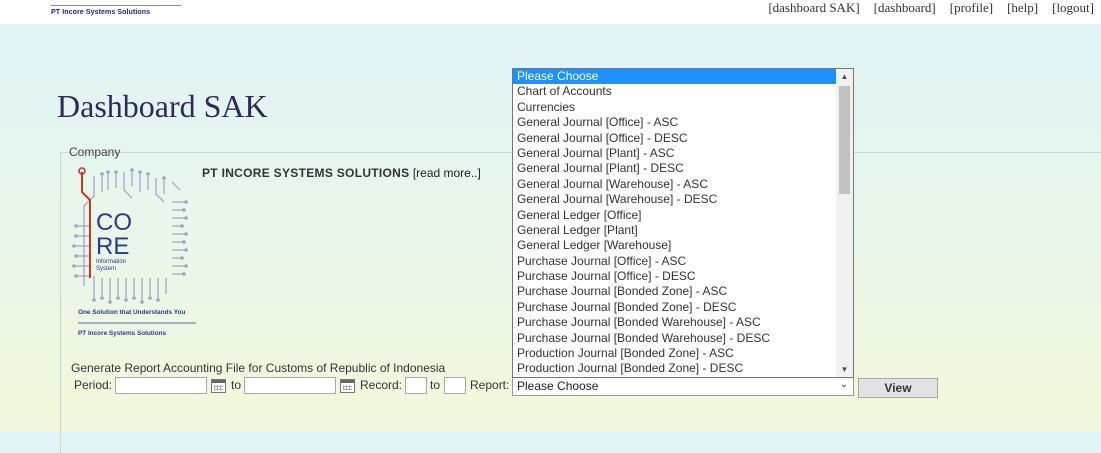 The width and height of the screenshot is (1101, 453). What do you see at coordinates (674, 291) in the screenshot?
I see `dropdown-option: Purchase Journal [Bonded Zone] - ASC` at bounding box center [674, 291].